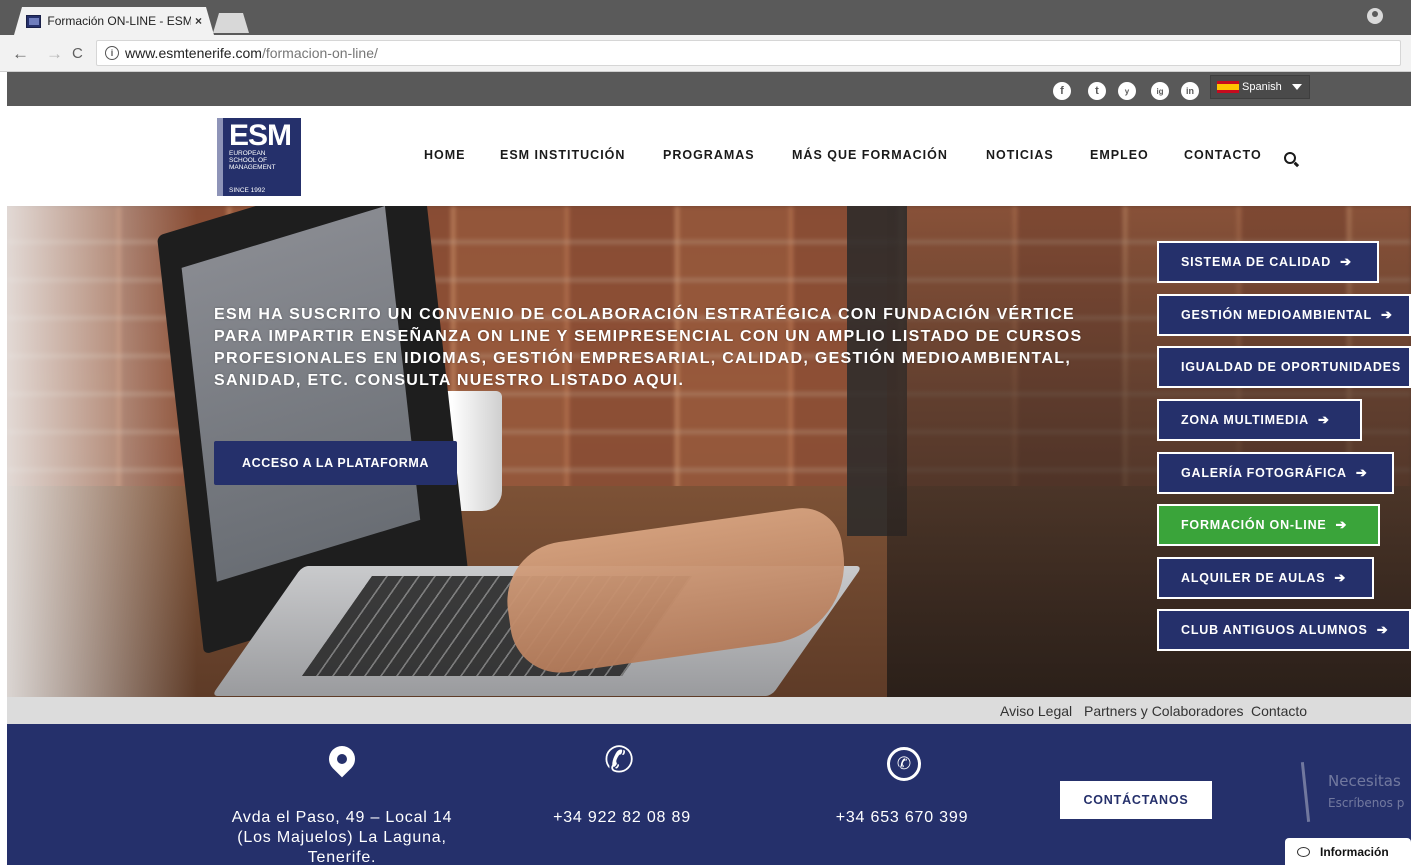 Image resolution: width=1411 pixels, height=865 pixels. What do you see at coordinates (342, 759) in the screenshot?
I see `location-pin-icon` at bounding box center [342, 759].